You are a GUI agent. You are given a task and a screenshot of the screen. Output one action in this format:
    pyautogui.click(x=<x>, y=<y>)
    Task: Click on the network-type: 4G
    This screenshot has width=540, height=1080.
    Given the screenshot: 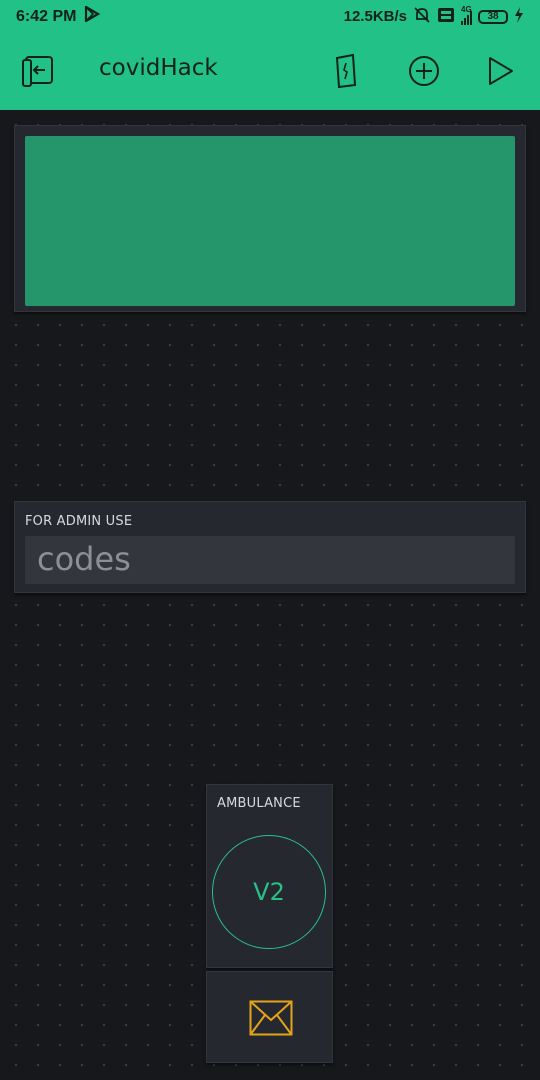 What is the action you would take?
    pyautogui.click(x=466, y=9)
    